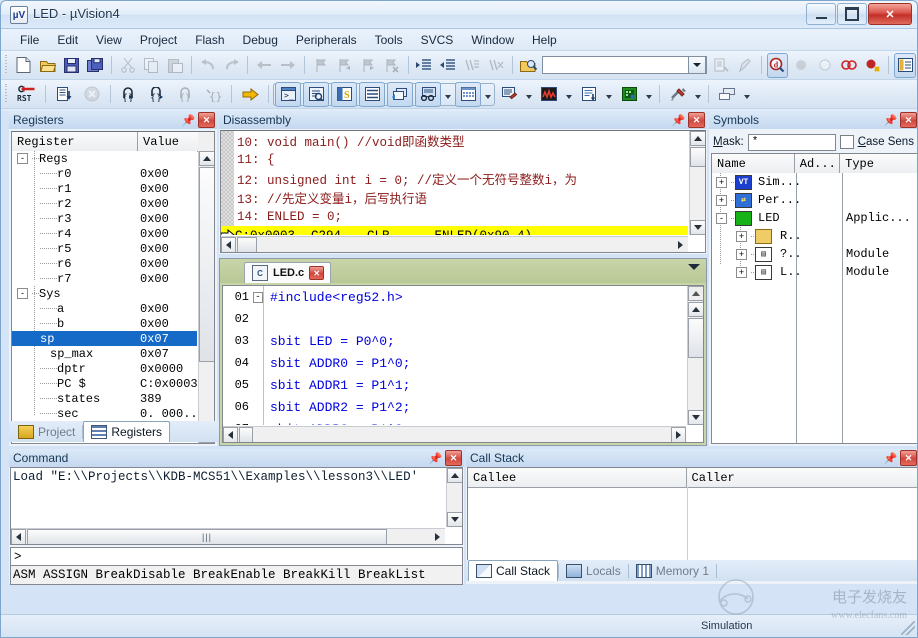 This screenshot has width=918, height=638. I want to click on scroll-thumb: |||, so click(207, 536).